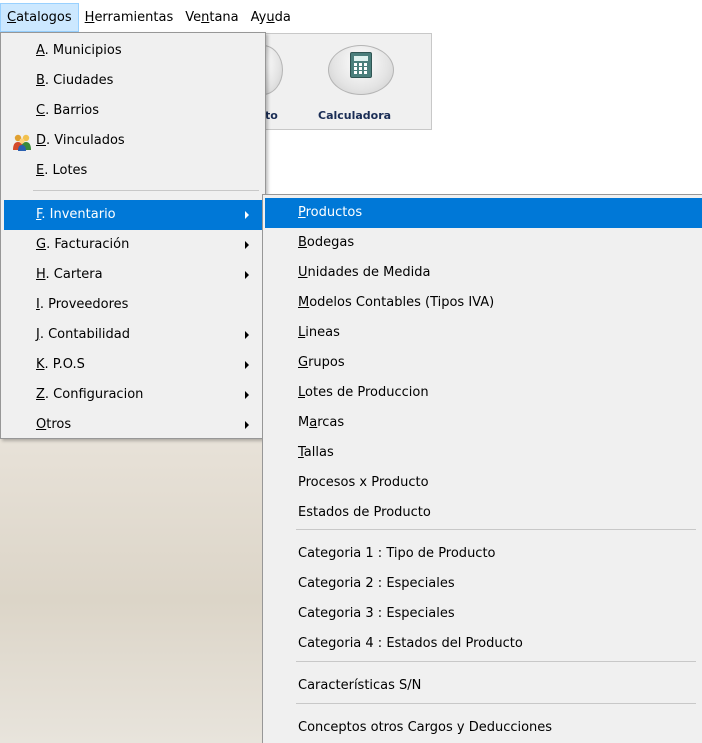 The height and width of the screenshot is (743, 702). What do you see at coordinates (318, 452) in the screenshot?
I see `label-text: allas` at bounding box center [318, 452].